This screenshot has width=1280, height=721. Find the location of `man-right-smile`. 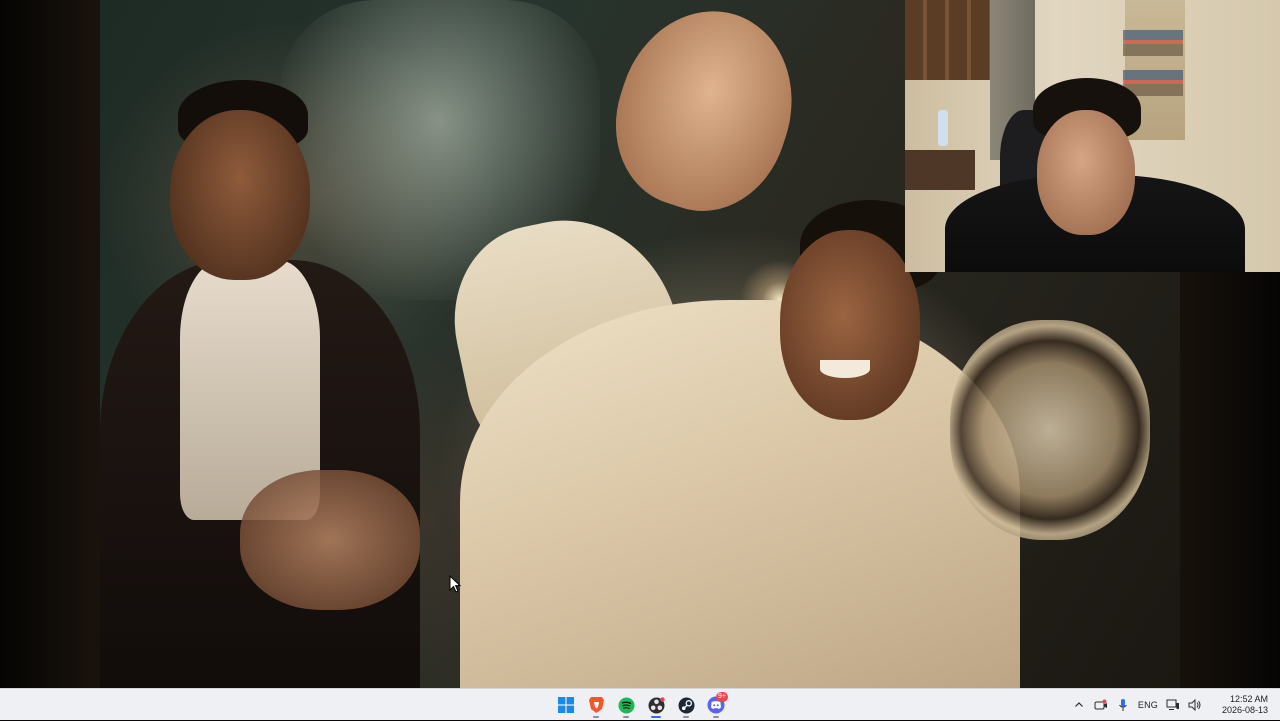

man-right-smile is located at coordinates (845, 369).